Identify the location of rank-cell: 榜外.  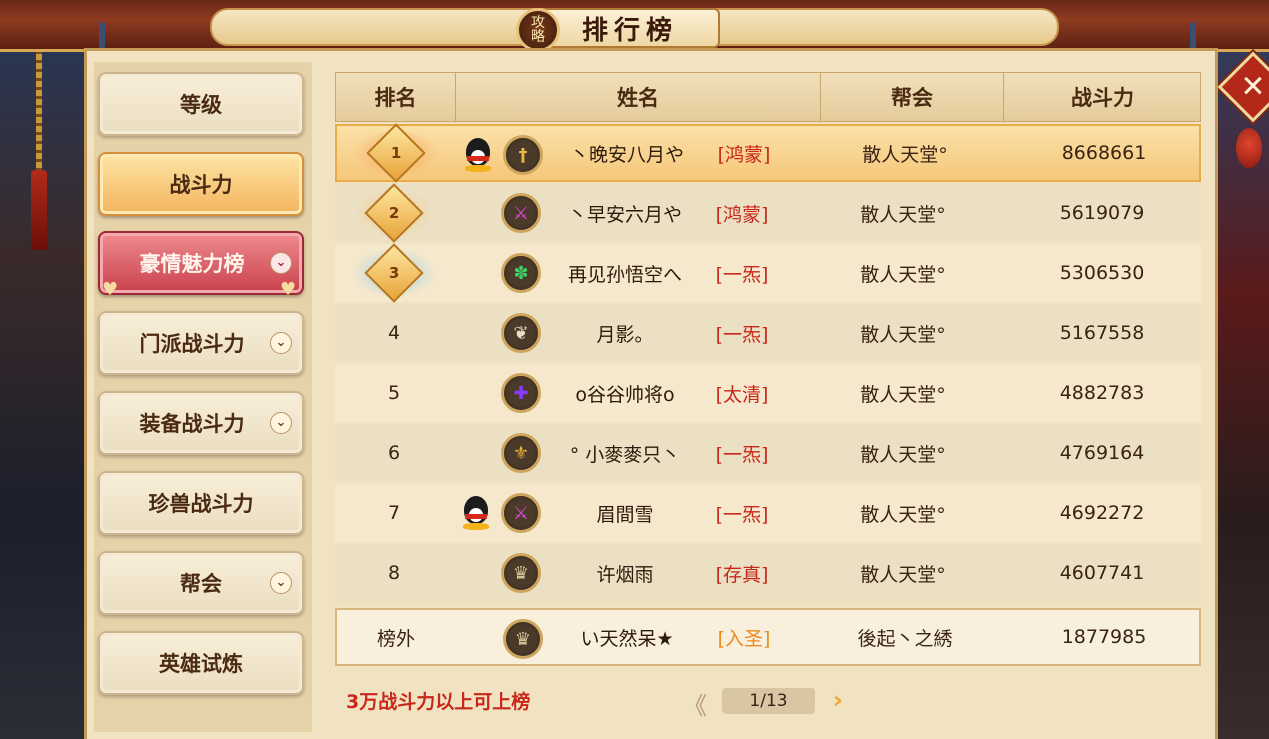
(396, 637).